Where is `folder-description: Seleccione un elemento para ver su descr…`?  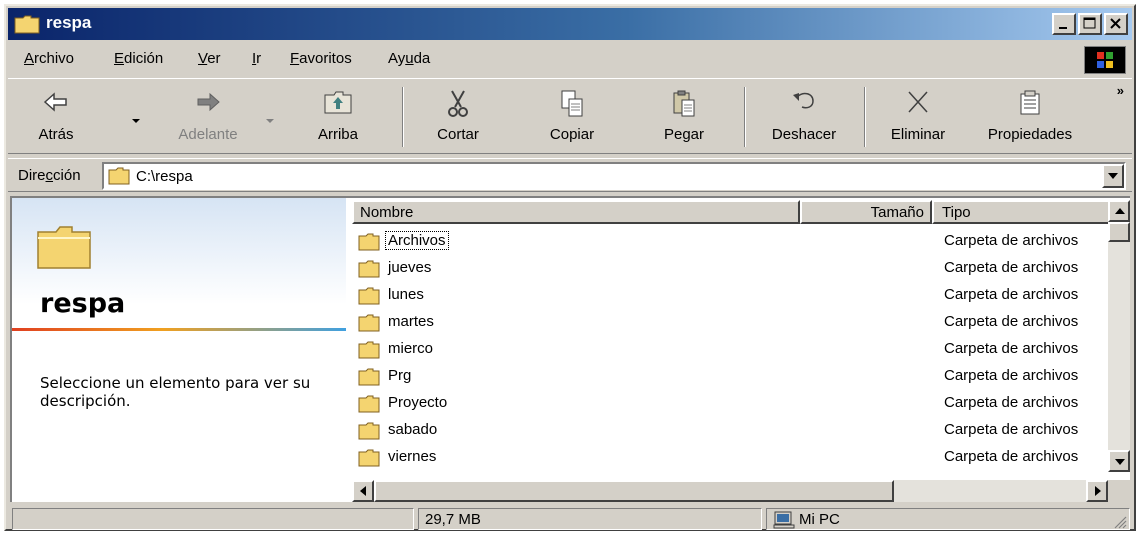 folder-description: Seleccione un elemento para ver su descr… is located at coordinates (175, 392).